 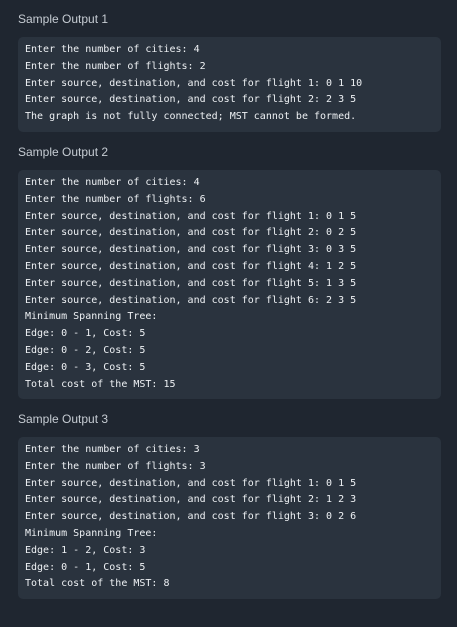 I want to click on output-line: Edge: 0 - 3, Cost: 5, so click(x=85, y=367).